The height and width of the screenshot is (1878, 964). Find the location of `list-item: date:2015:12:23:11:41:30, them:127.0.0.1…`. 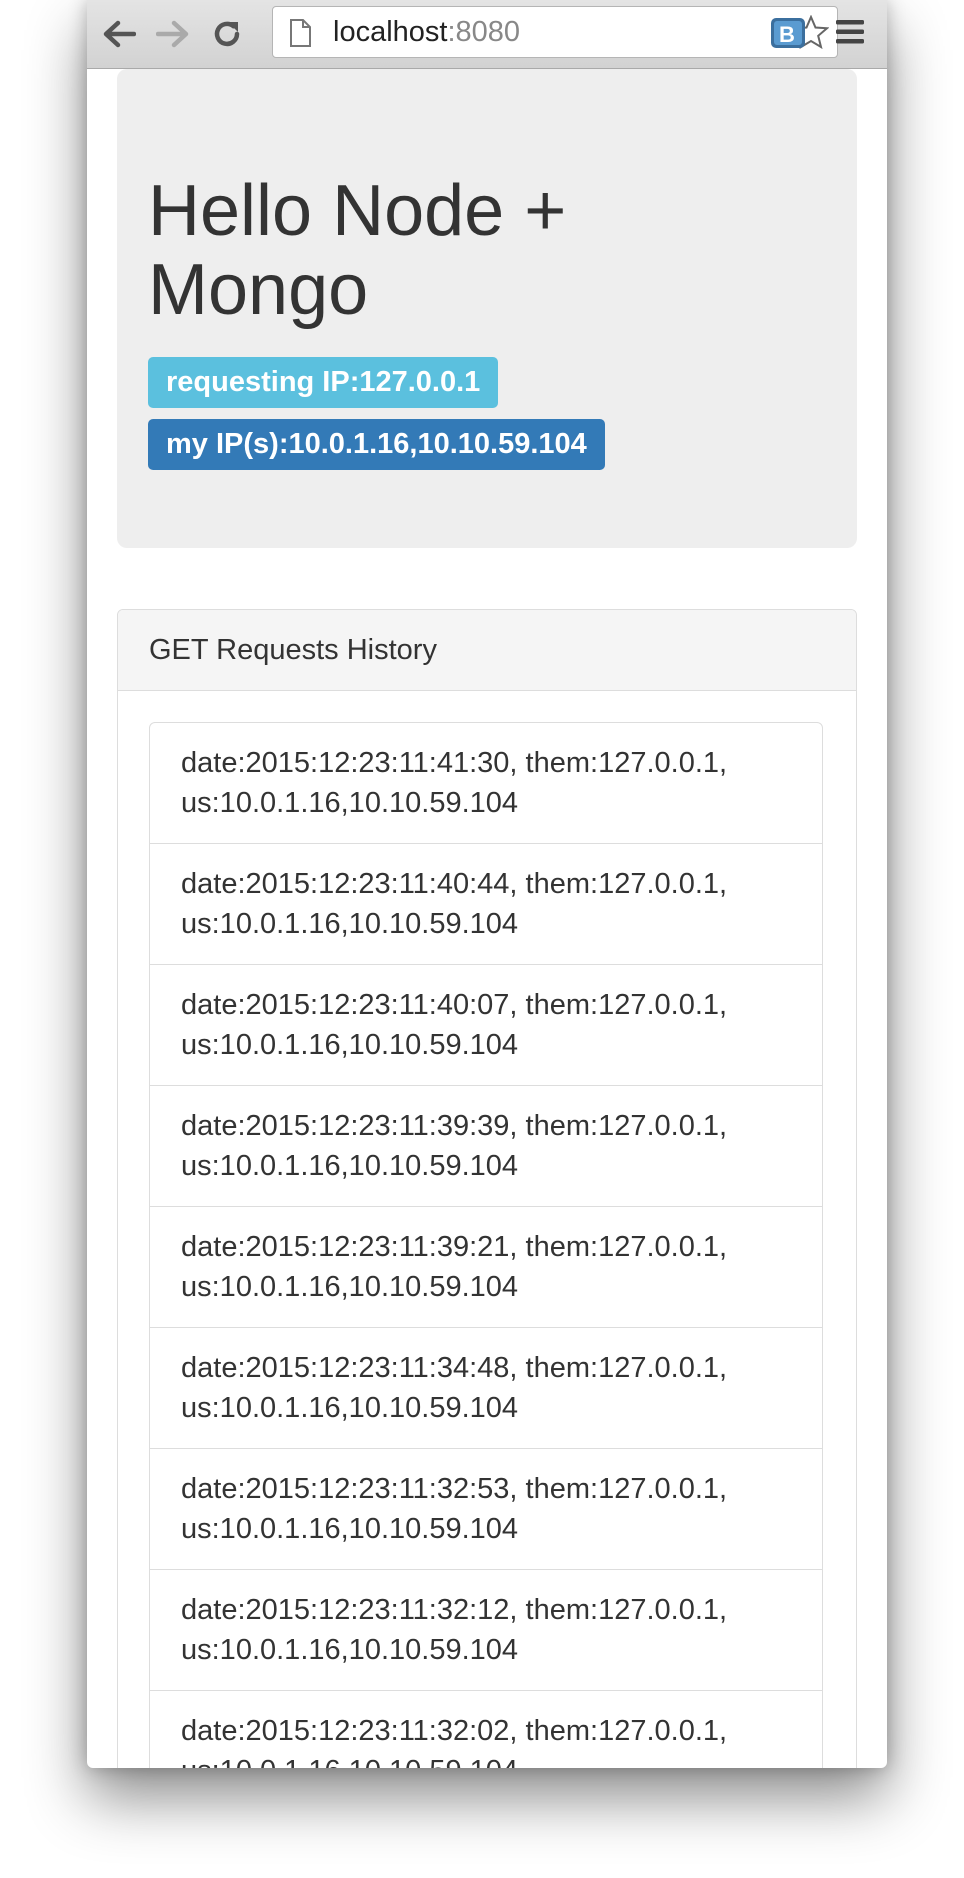

list-item: date:2015:12:23:11:41:30, them:127.0.0.1… is located at coordinates (486, 783).